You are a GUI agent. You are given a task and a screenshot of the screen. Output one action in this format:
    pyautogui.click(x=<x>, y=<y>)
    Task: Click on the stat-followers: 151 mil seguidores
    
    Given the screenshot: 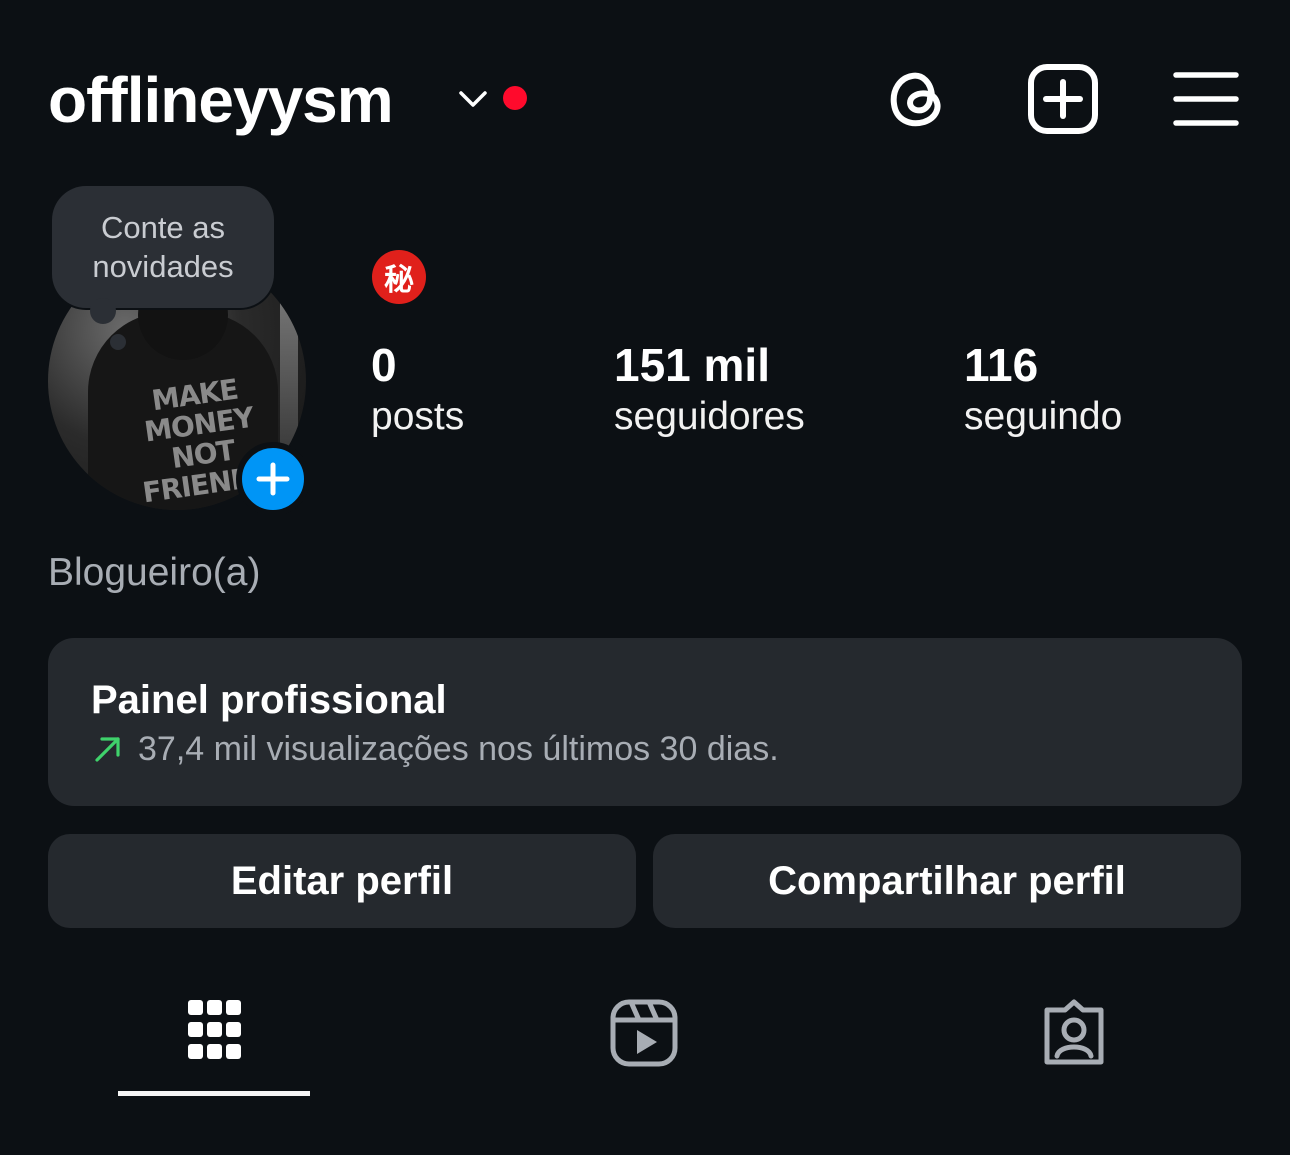 What is the action you would take?
    pyautogui.click(x=709, y=390)
    